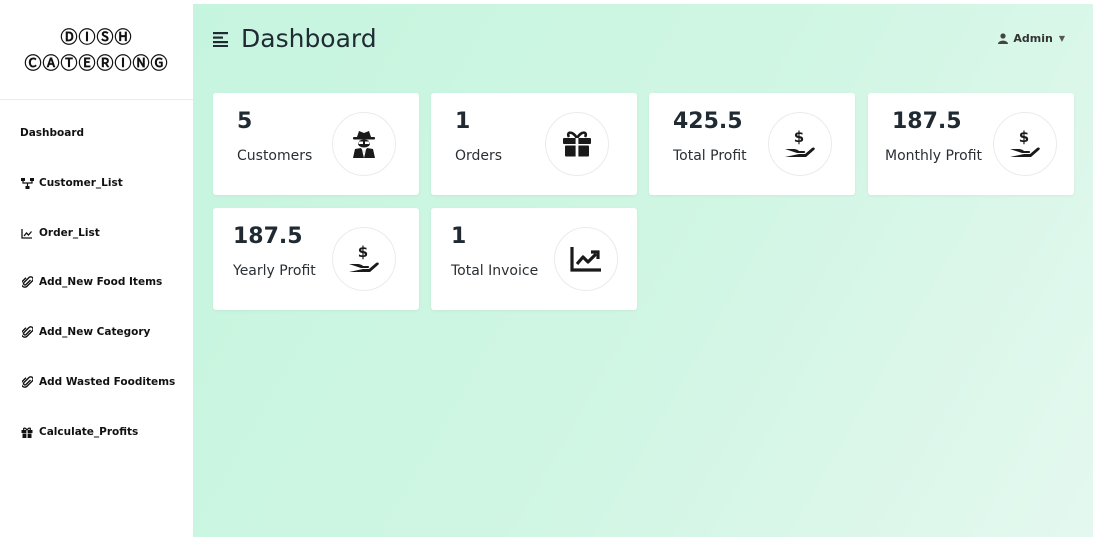 This screenshot has height=537, width=1098. What do you see at coordinates (245, 121) in the screenshot?
I see `stat-value: 5` at bounding box center [245, 121].